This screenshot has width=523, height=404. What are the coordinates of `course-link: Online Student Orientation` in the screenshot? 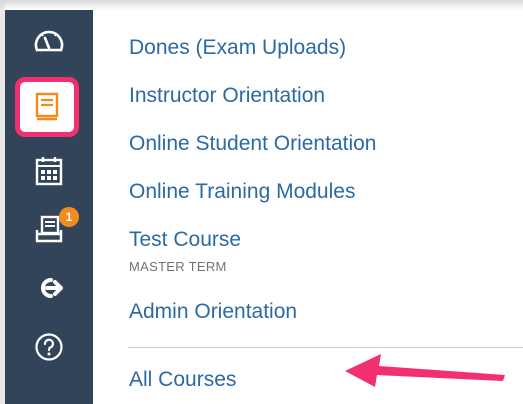 It's located at (253, 144).